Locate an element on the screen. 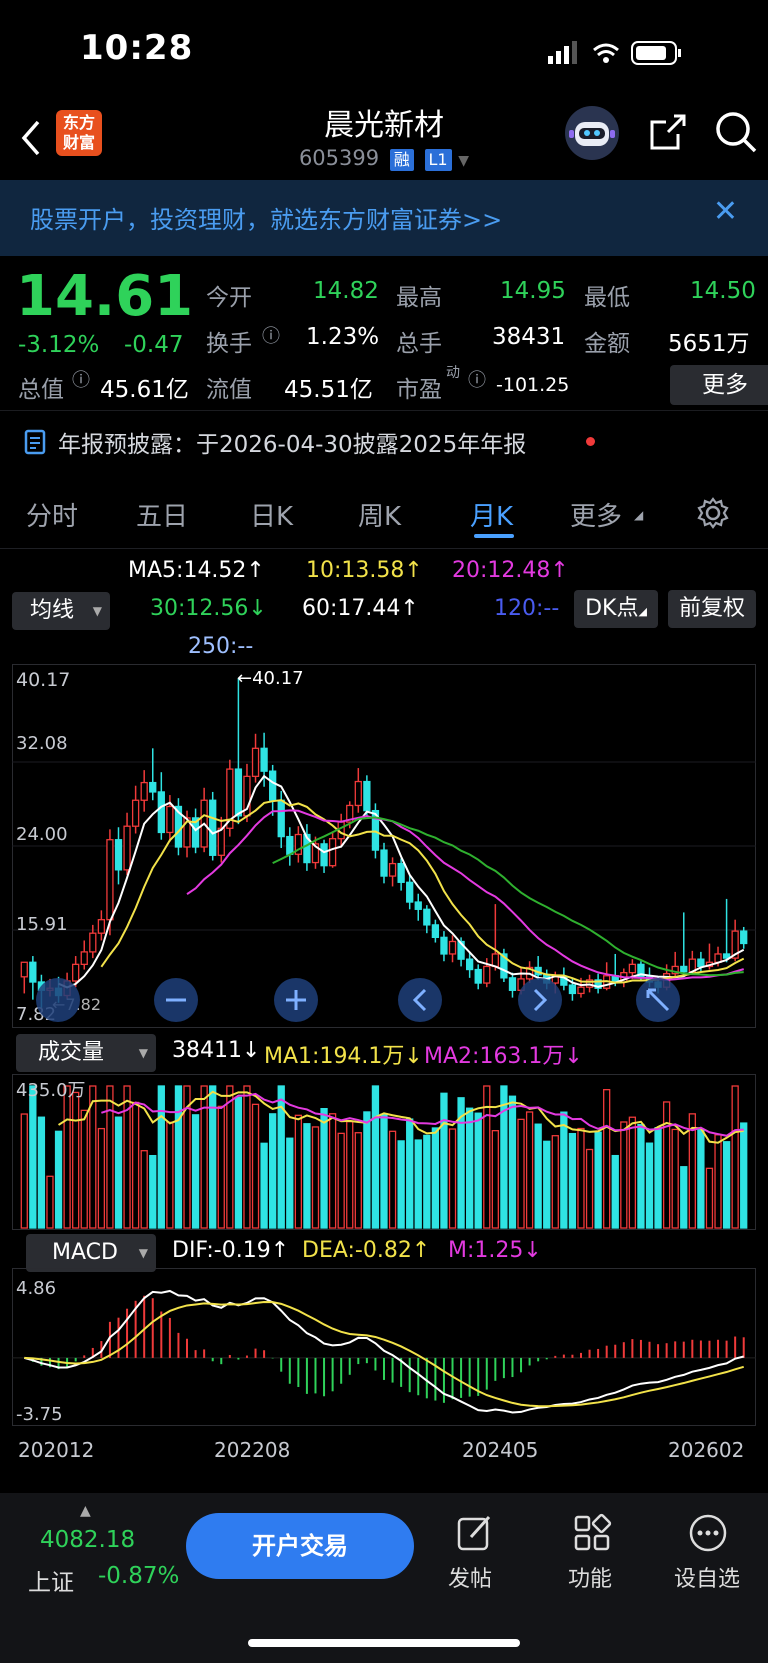  high-label: 最高 is located at coordinates (419, 298).